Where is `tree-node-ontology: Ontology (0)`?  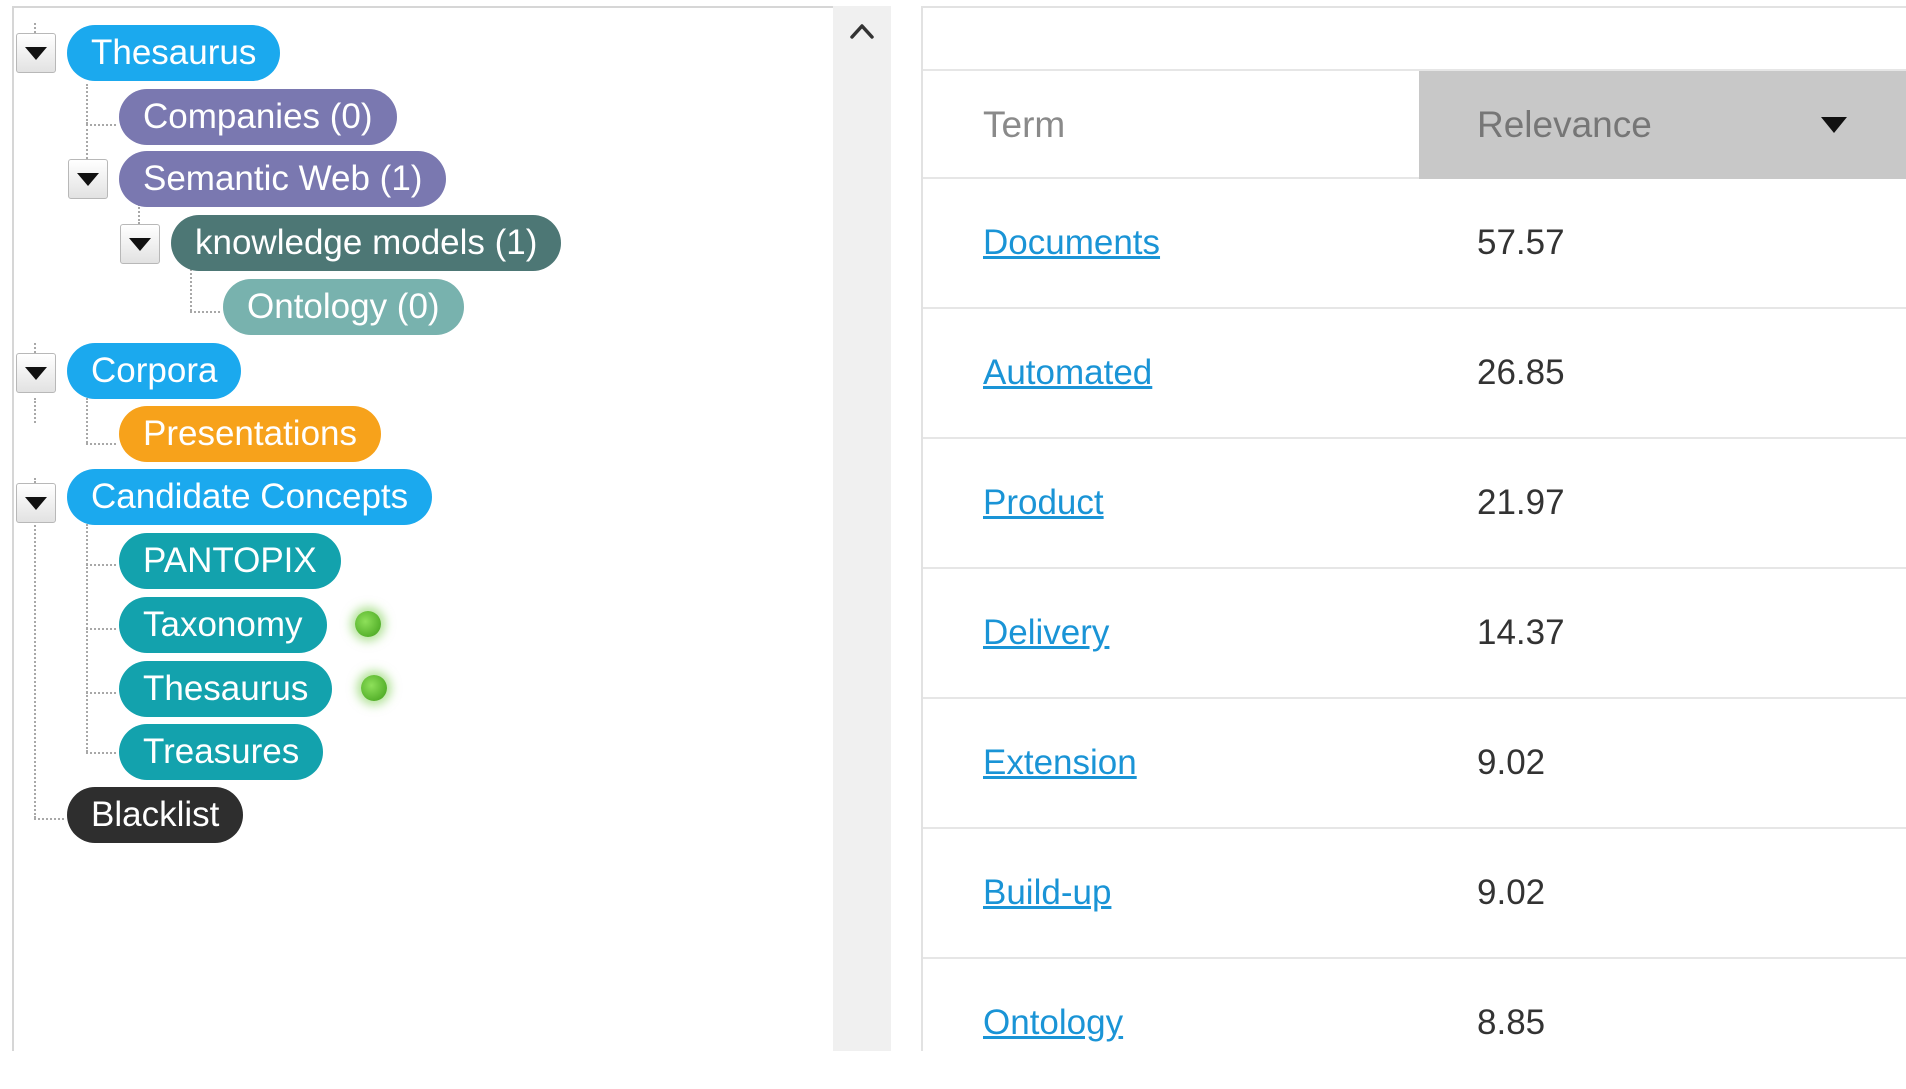 tree-node-ontology: Ontology (0) is located at coordinates (343, 307).